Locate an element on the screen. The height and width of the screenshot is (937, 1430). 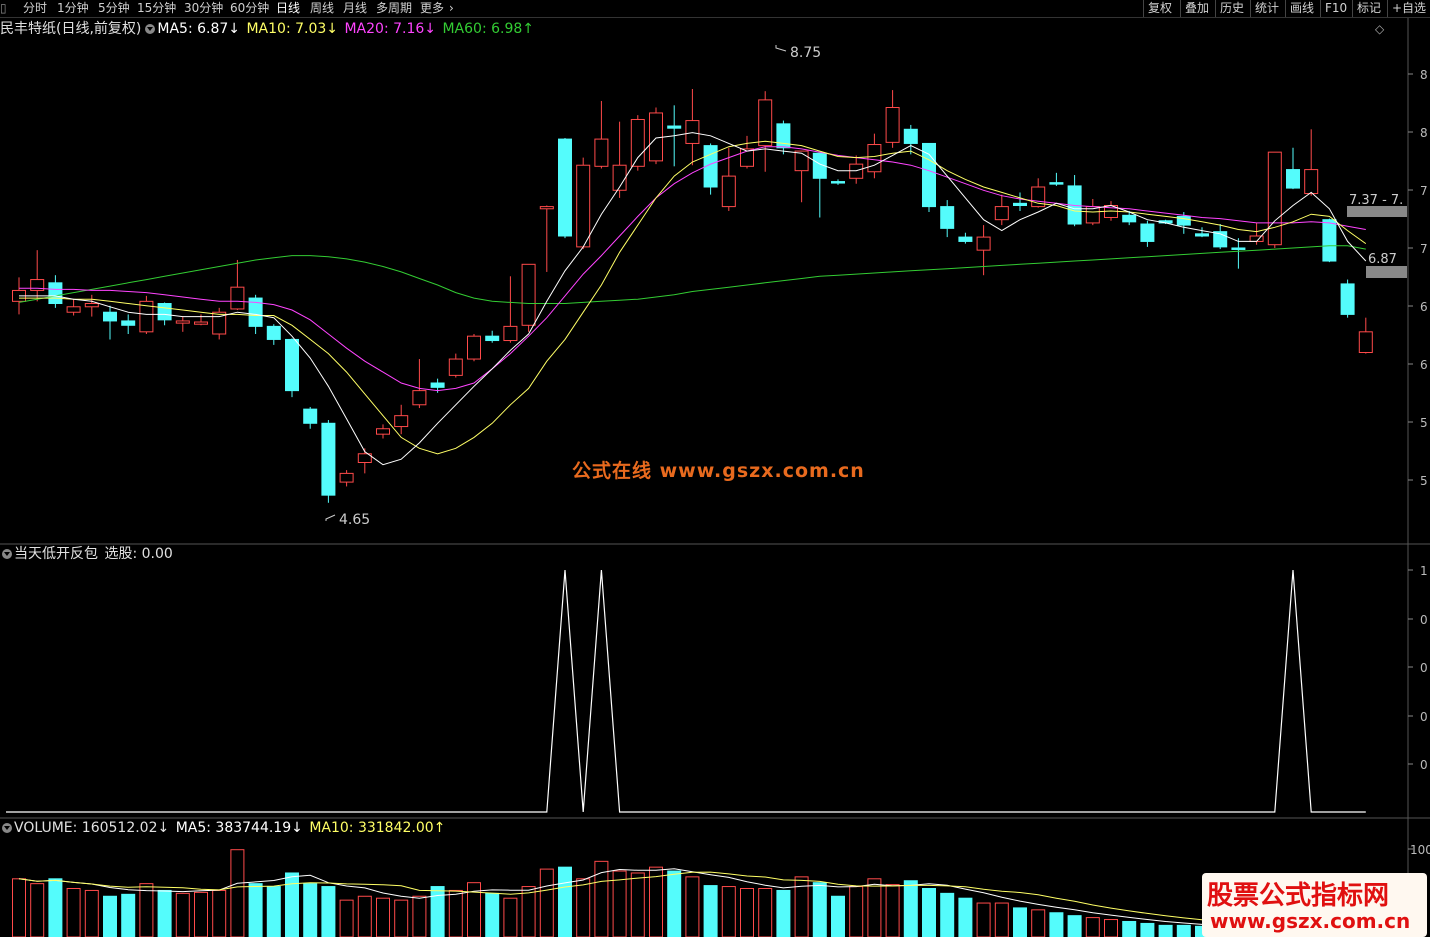
corner-watermark-title: 股票公式指标网 is located at coordinates (1298, 896).